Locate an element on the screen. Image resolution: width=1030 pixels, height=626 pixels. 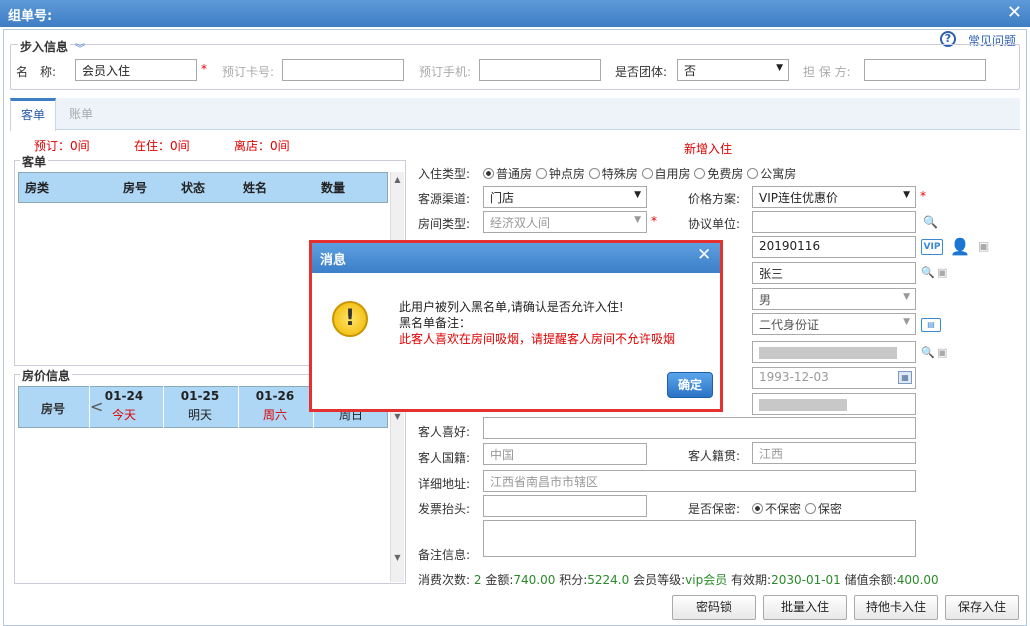
tab-bill: 账单 is located at coordinates (81, 114).